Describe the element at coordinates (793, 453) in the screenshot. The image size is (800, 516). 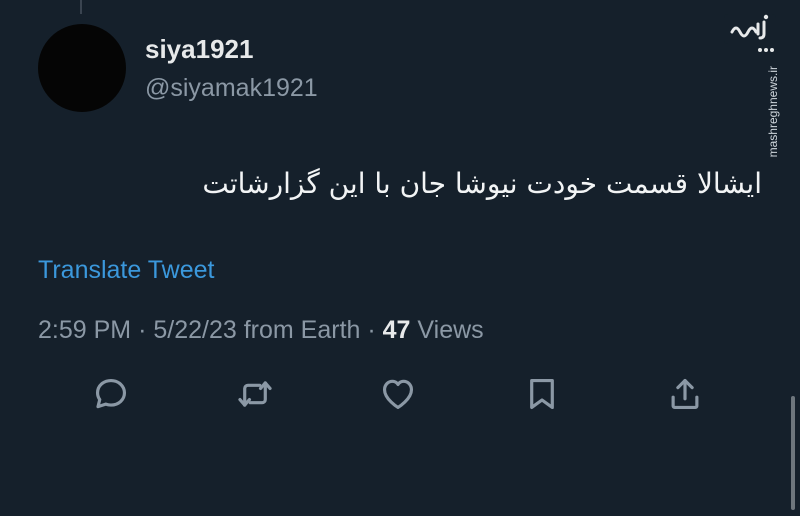
I see `scrollbar` at that location.